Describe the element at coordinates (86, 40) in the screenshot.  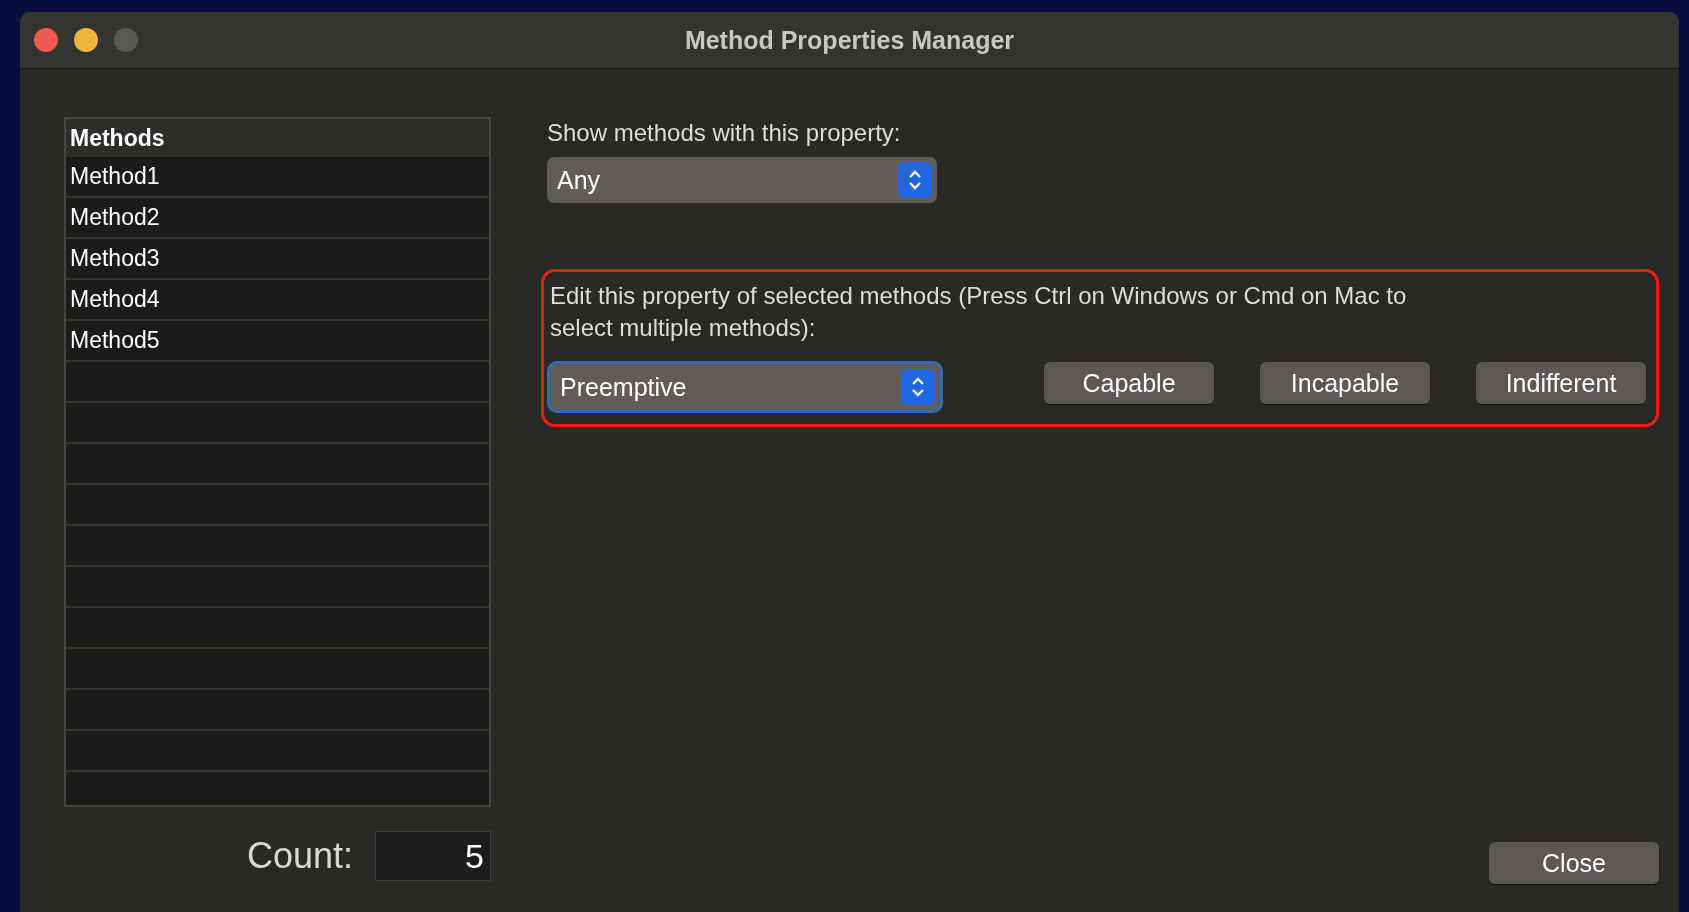
I see `minimize-icon` at that location.